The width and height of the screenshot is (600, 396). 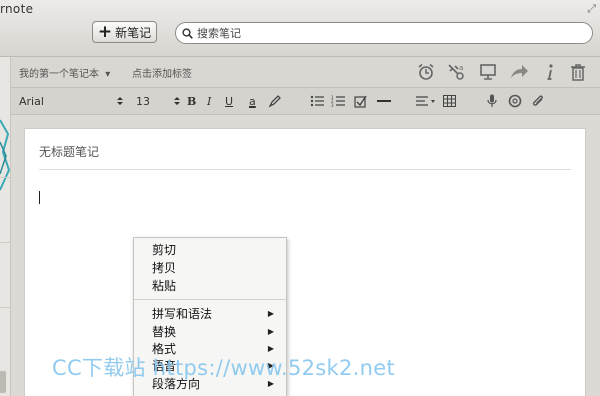 What do you see at coordinates (105, 31) in the screenshot?
I see `plus-icon: +` at bounding box center [105, 31].